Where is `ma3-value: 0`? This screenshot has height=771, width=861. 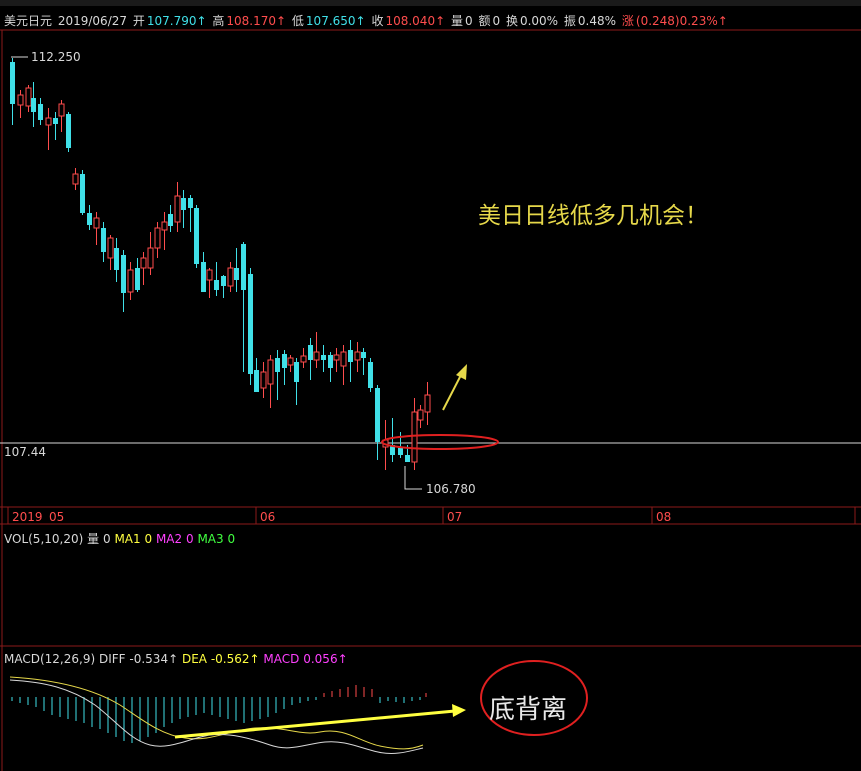
ma3-value: 0 is located at coordinates (231, 539).